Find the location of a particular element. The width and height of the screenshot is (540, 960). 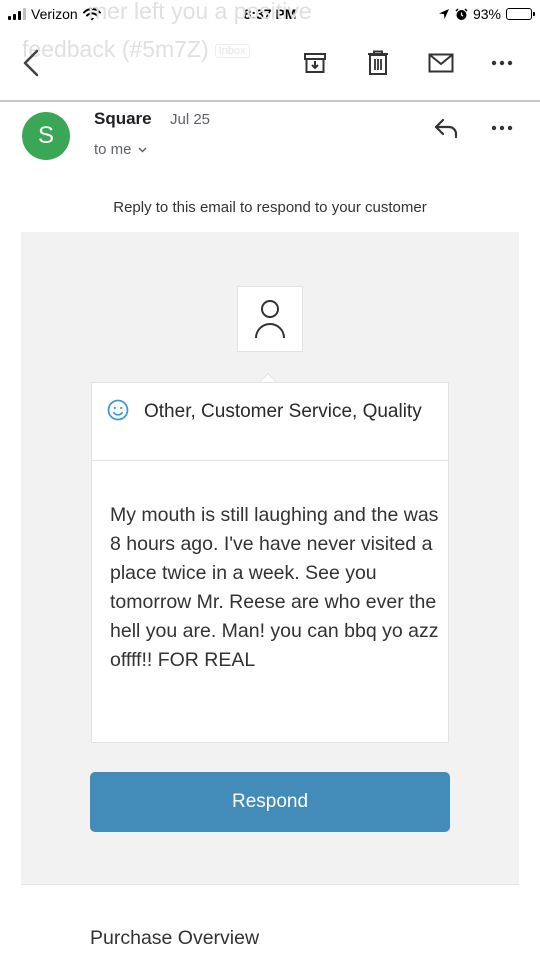

status-right: 93% is located at coordinates (486, 14).